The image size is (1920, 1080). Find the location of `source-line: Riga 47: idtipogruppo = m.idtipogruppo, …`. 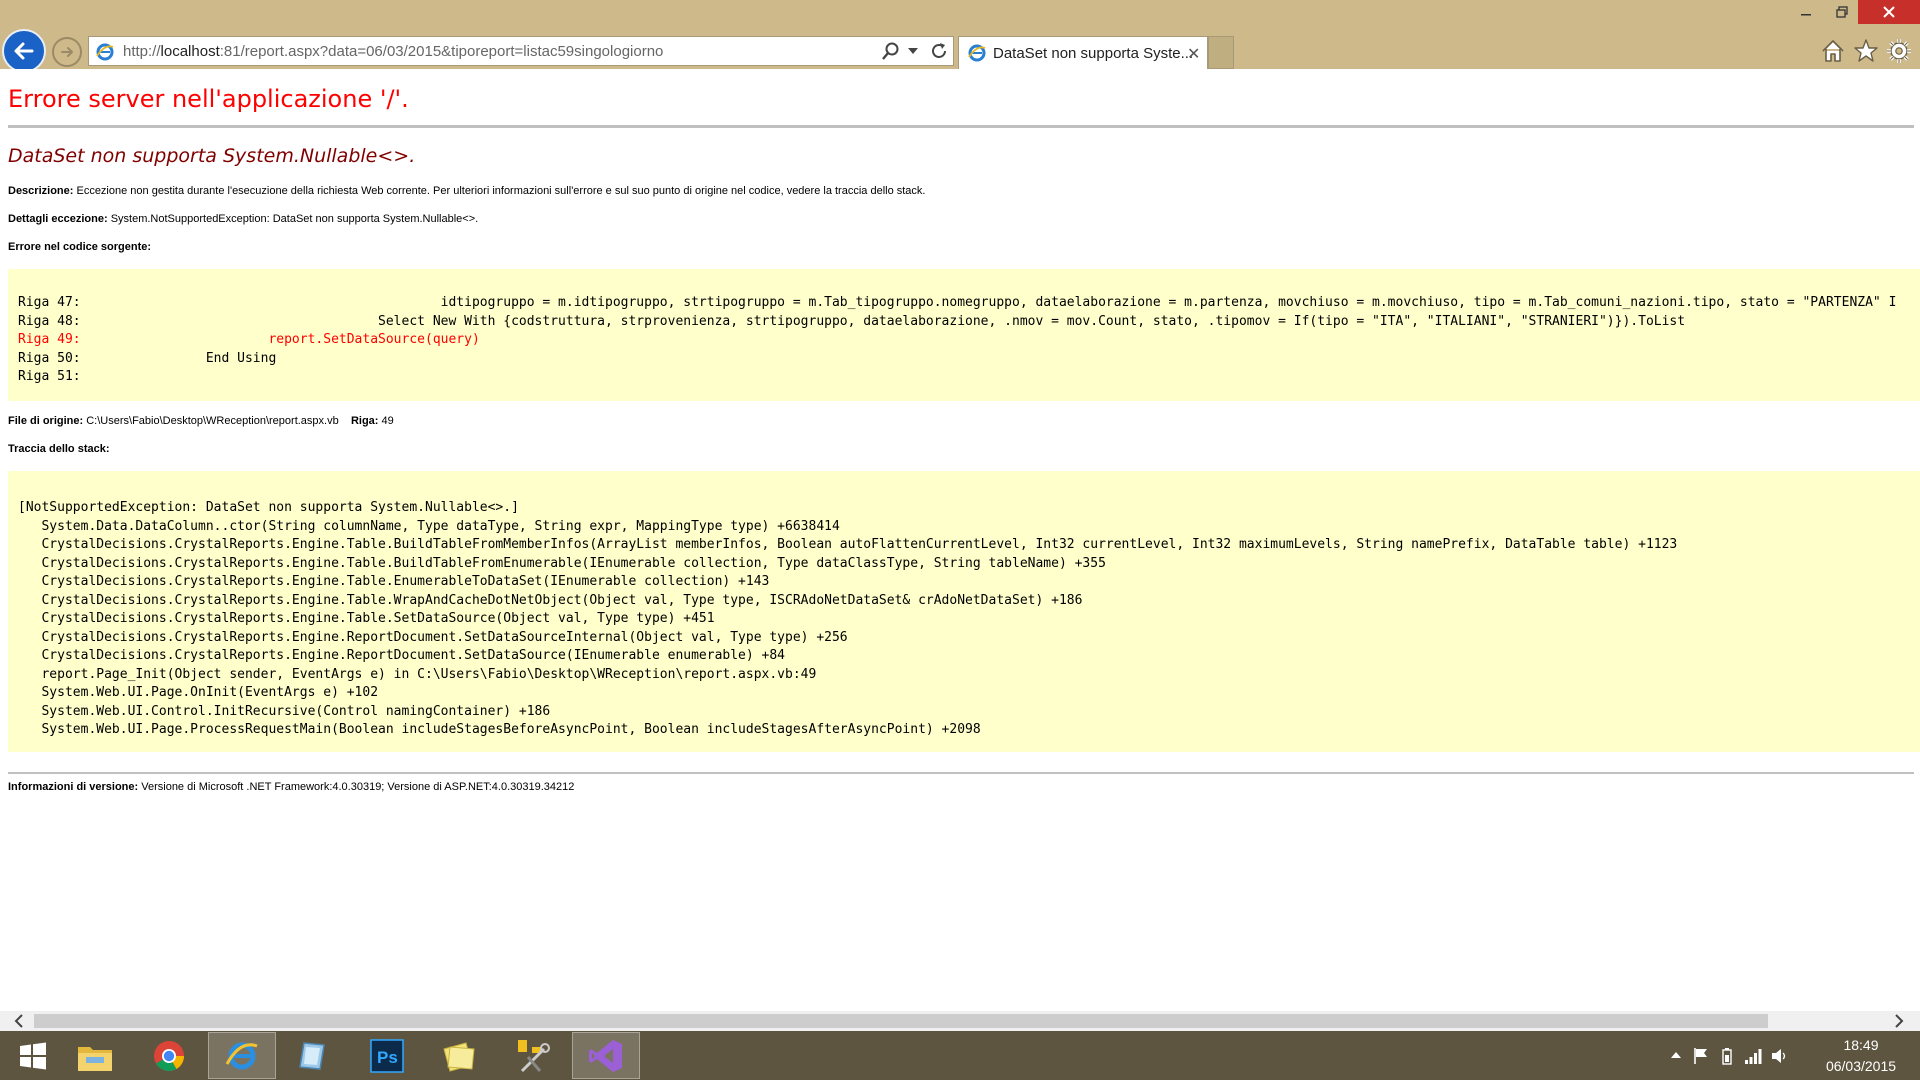

source-line: Riga 47: idtipogruppo = m.idtipogruppo, … is located at coordinates (957, 302).